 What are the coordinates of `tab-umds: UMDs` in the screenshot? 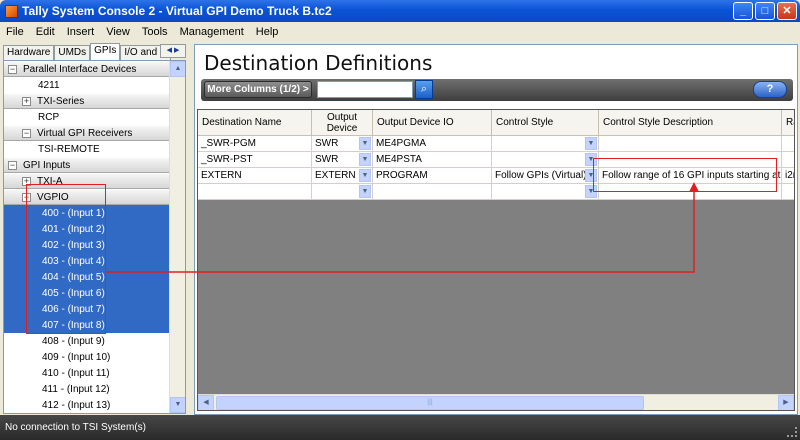 It's located at (72, 52).